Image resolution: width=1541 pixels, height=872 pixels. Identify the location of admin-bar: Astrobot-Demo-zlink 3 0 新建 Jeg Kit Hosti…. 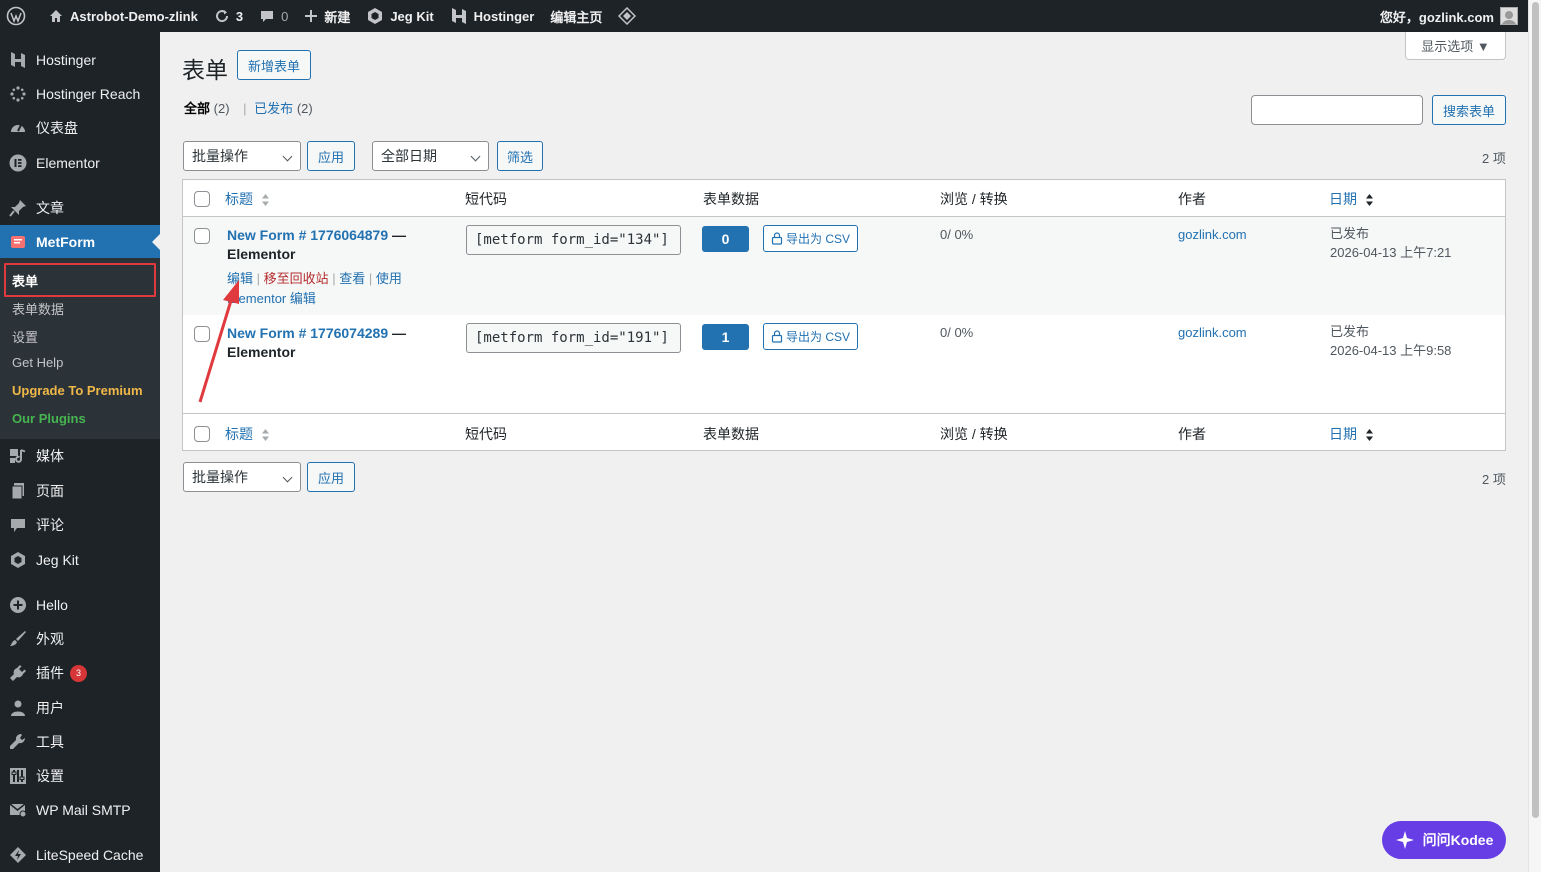
(764, 16).